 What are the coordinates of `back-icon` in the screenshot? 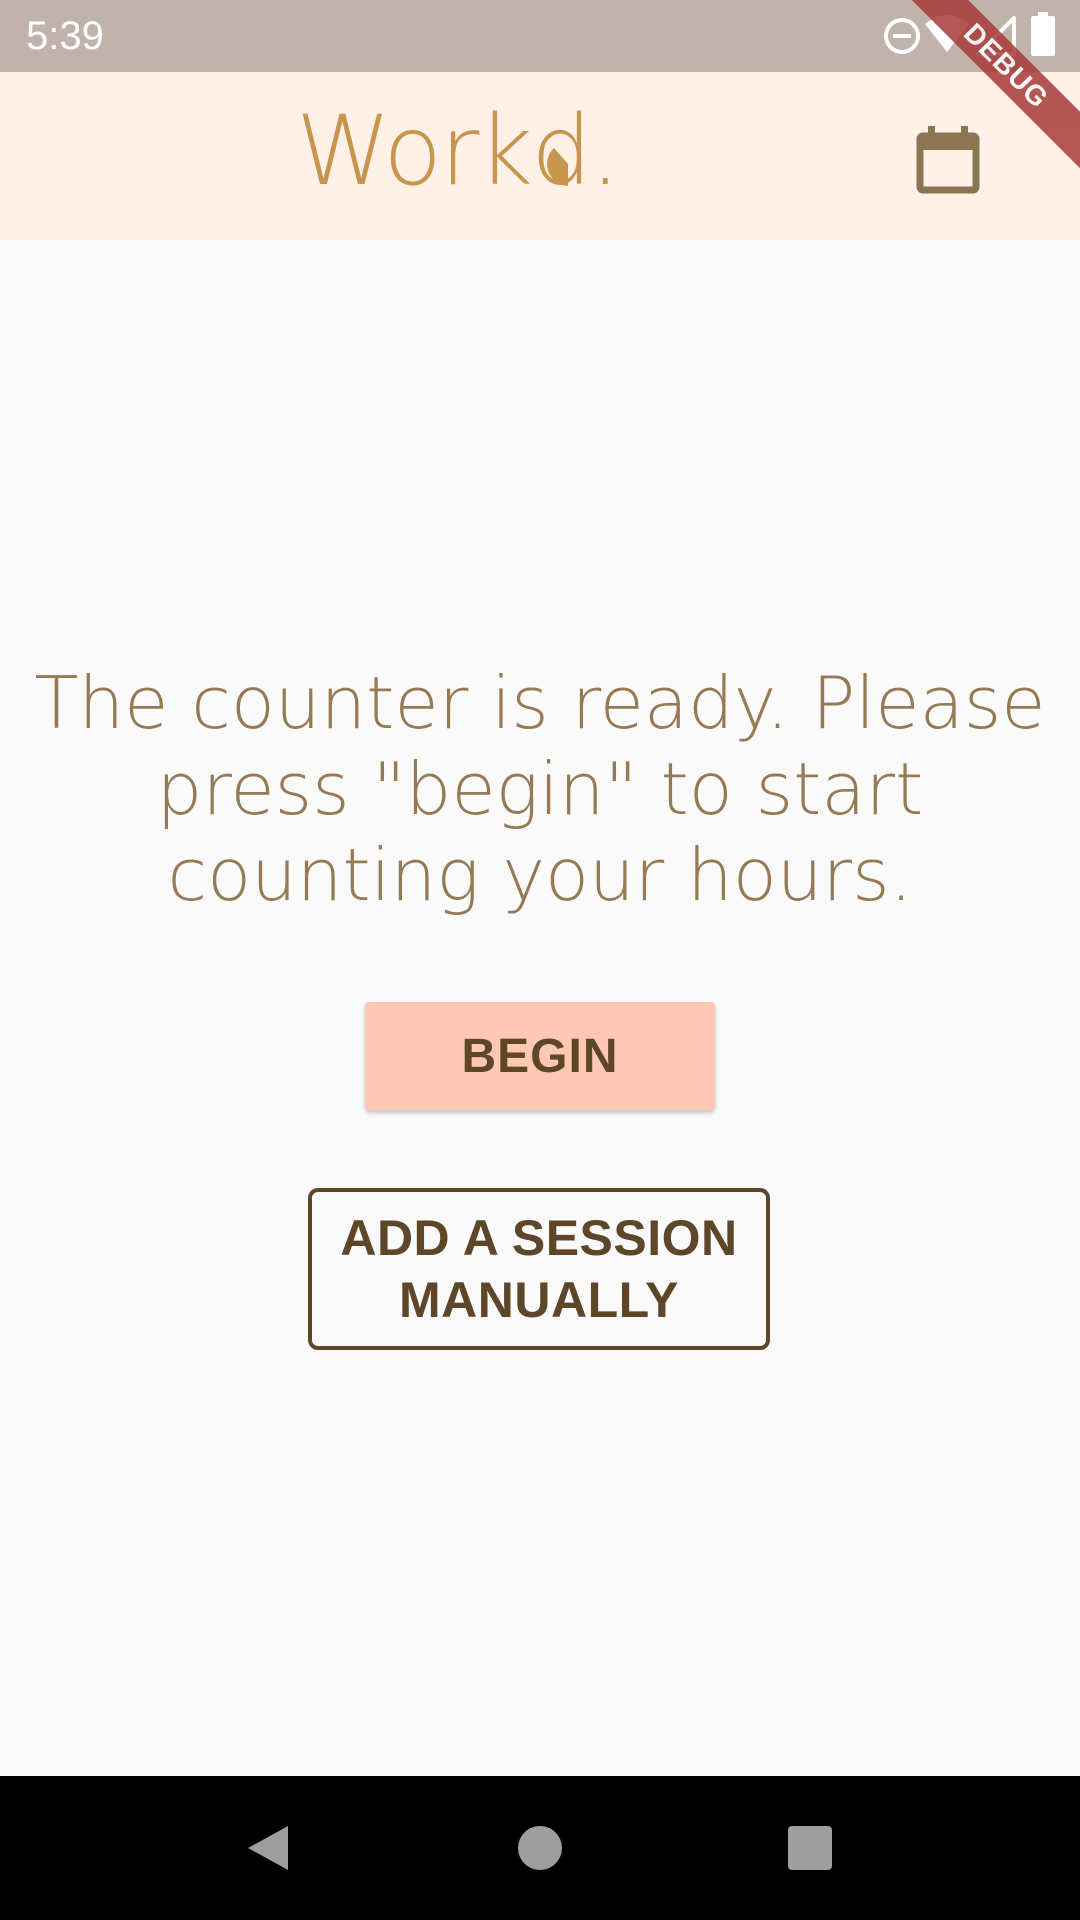 It's located at (268, 1848).